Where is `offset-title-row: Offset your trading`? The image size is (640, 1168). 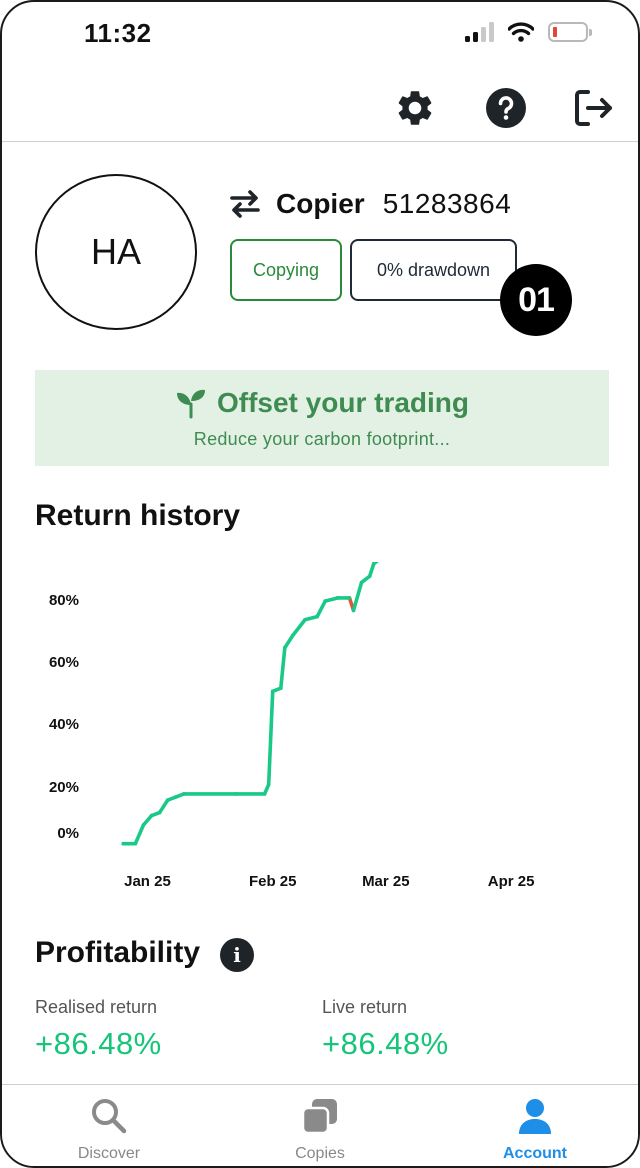
offset-title-row: Offset your trading is located at coordinates (322, 403).